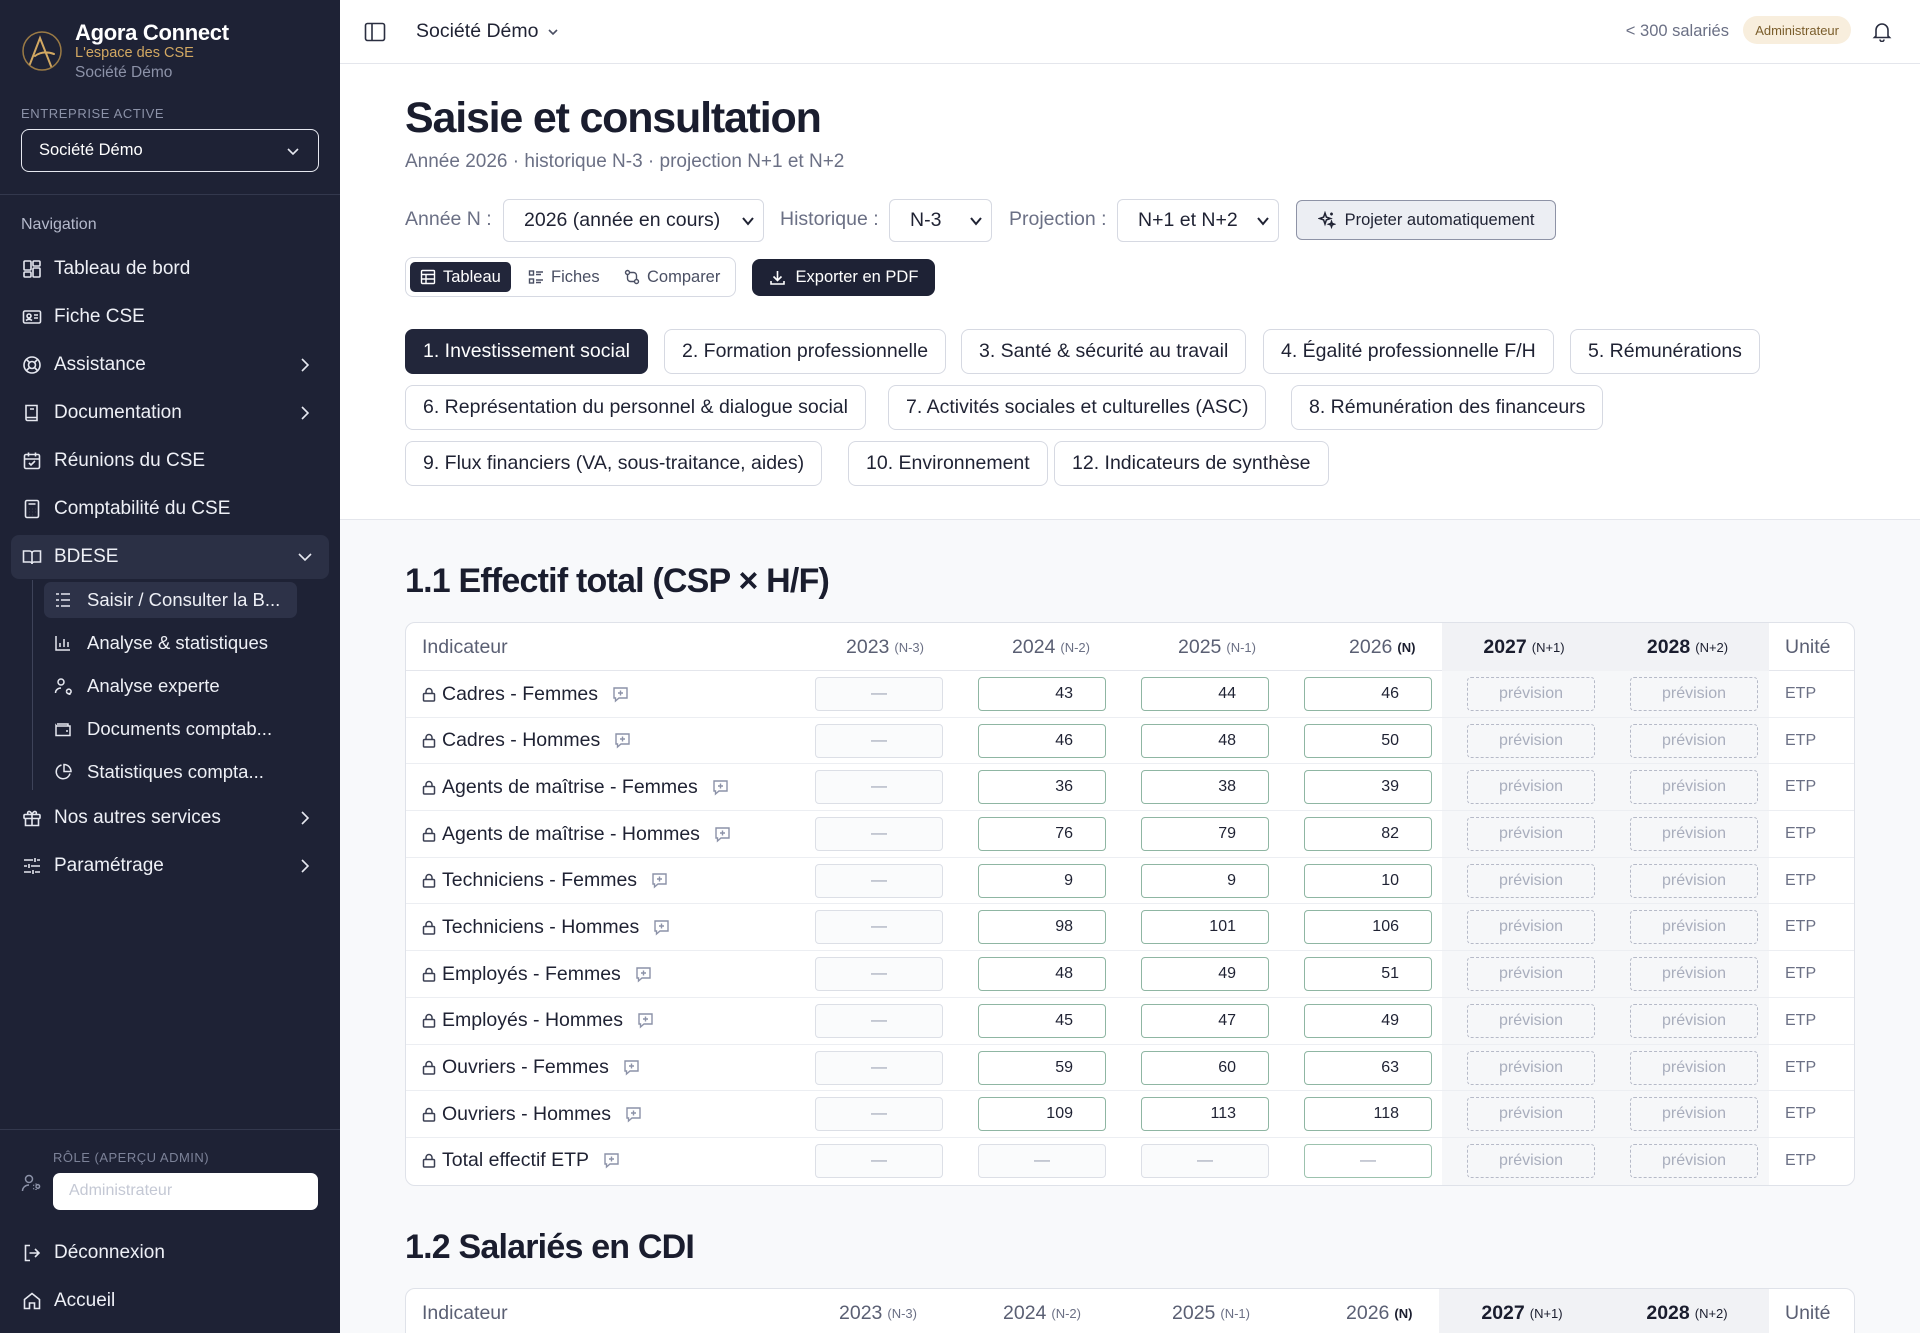 This screenshot has width=1920, height=1333. Describe the element at coordinates (564, 277) in the screenshot. I see `view-cards-button: Fiches` at that location.